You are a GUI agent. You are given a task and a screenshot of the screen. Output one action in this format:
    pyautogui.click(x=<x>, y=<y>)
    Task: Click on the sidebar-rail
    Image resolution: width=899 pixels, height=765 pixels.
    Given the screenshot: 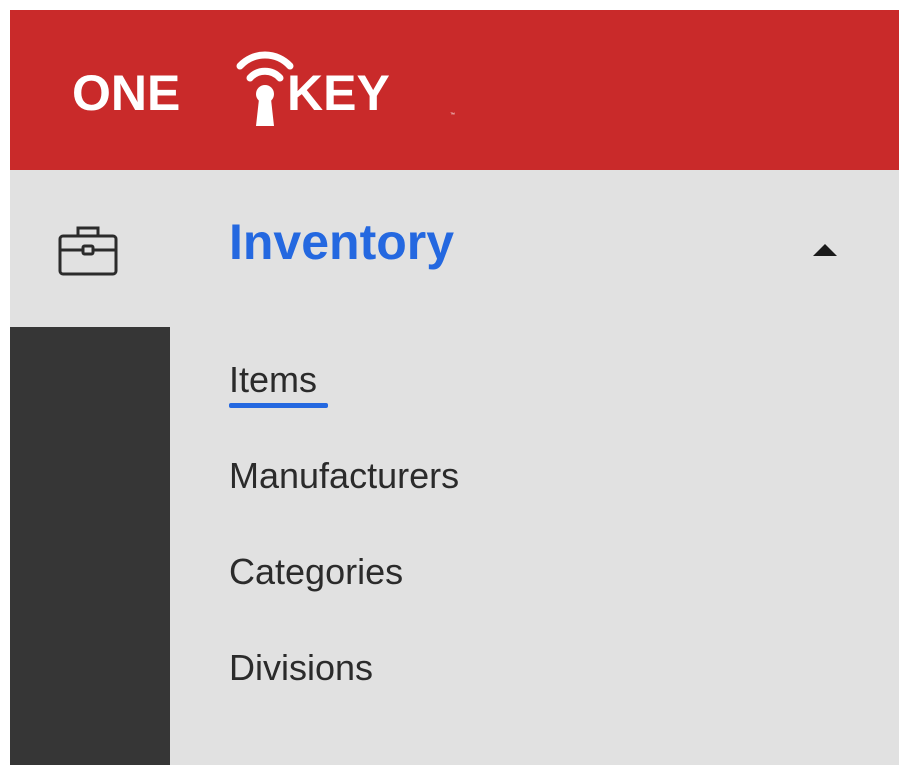 What is the action you would take?
    pyautogui.click(x=90, y=546)
    